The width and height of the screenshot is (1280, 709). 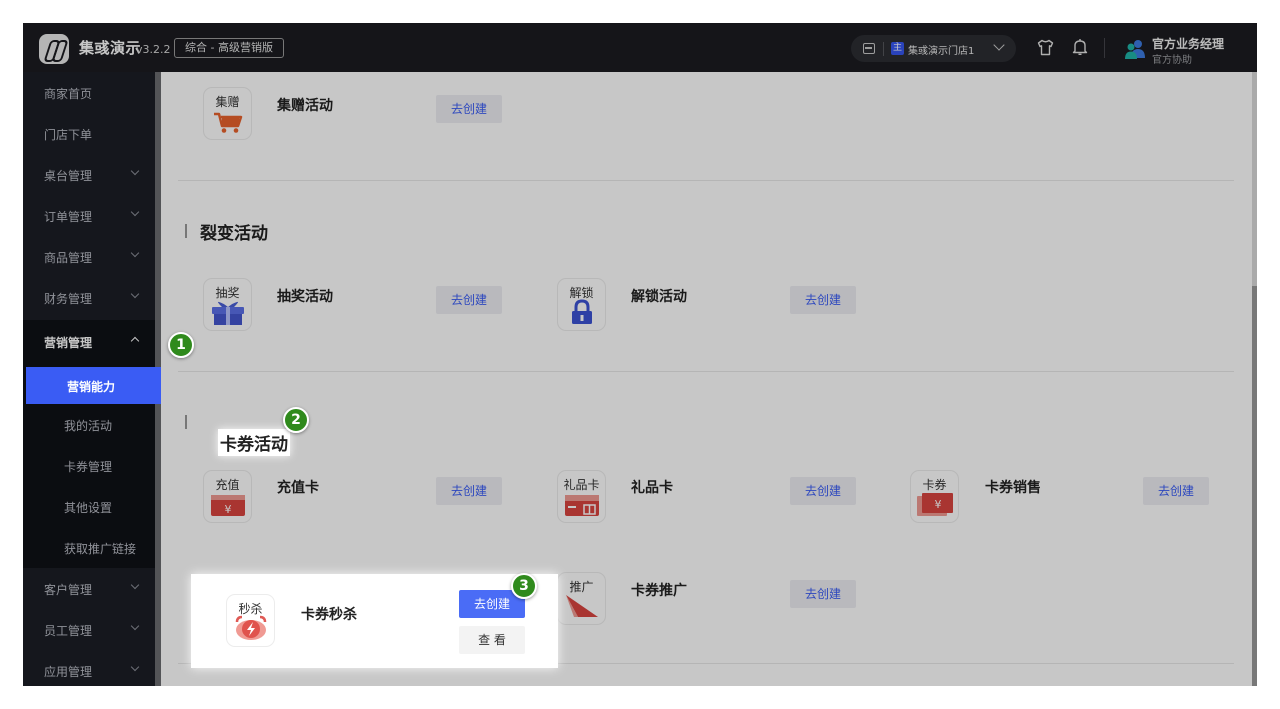 I want to click on activity-icon-tag: 礼品卡, so click(x=581, y=485).